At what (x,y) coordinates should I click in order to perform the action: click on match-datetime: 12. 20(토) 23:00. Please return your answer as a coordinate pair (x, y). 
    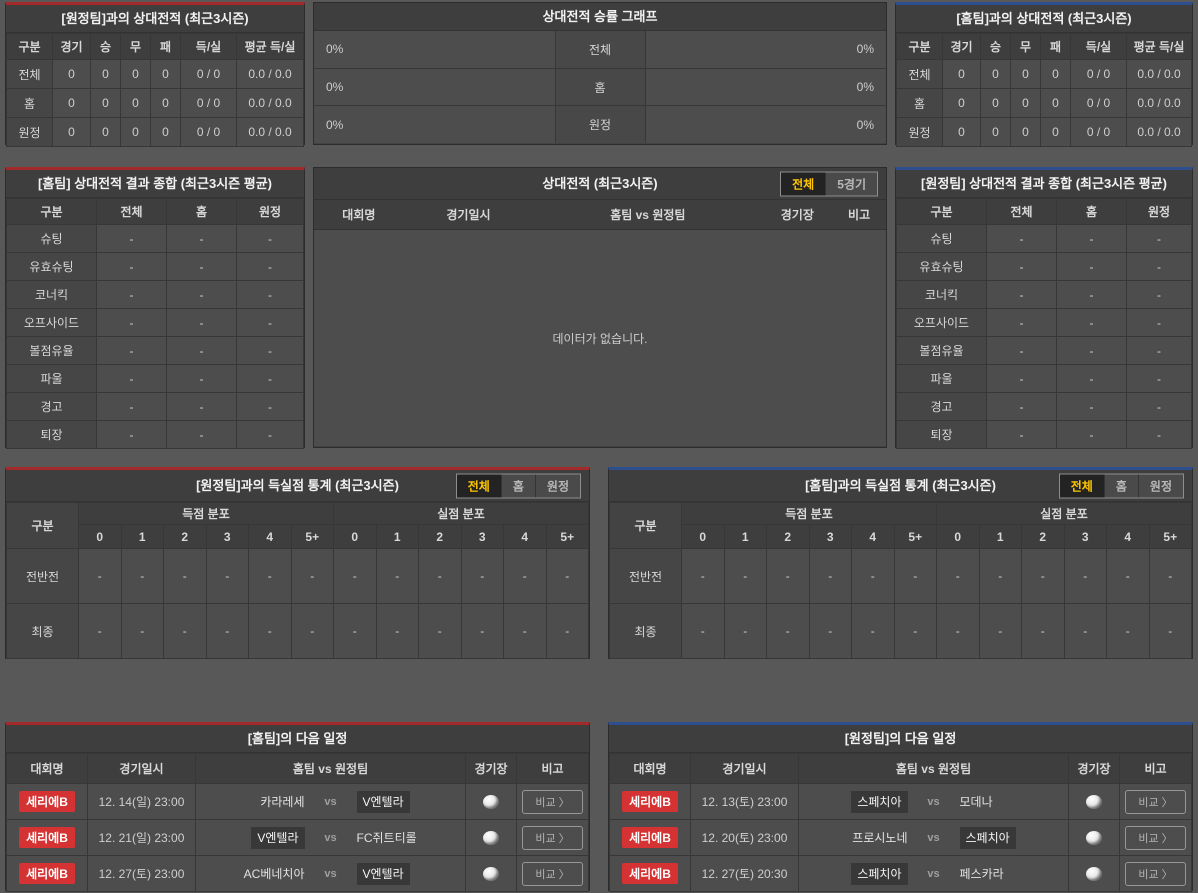
    Looking at the image, I should click on (744, 837).